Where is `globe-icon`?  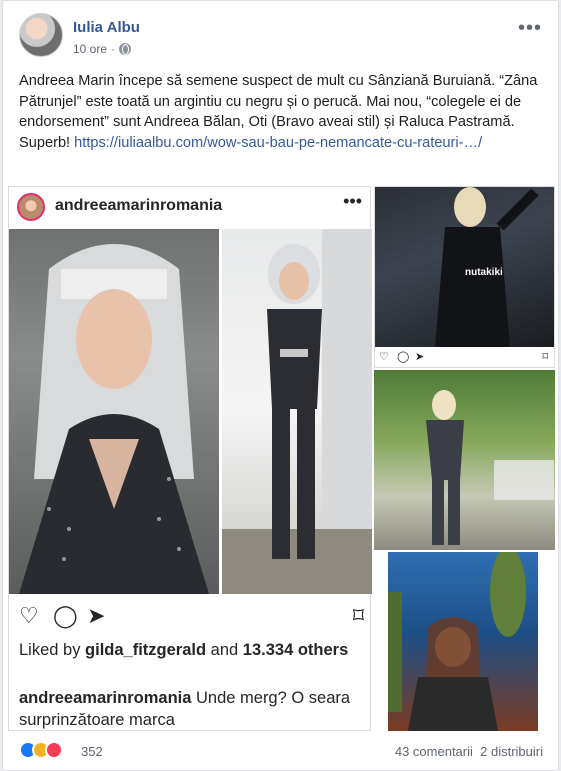 globe-icon is located at coordinates (125, 49).